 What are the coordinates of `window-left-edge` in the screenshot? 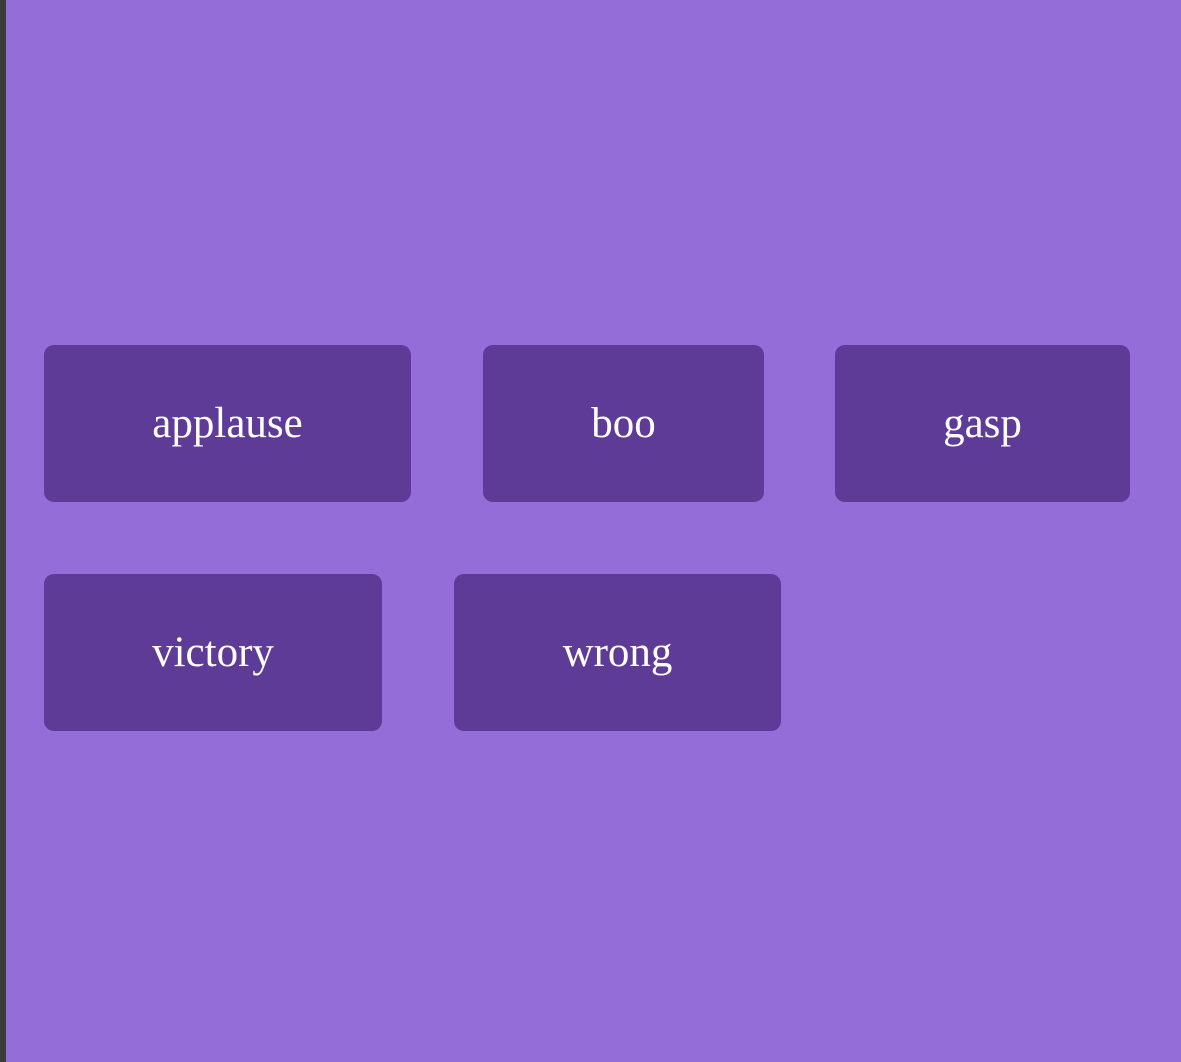 It's located at (3, 531).